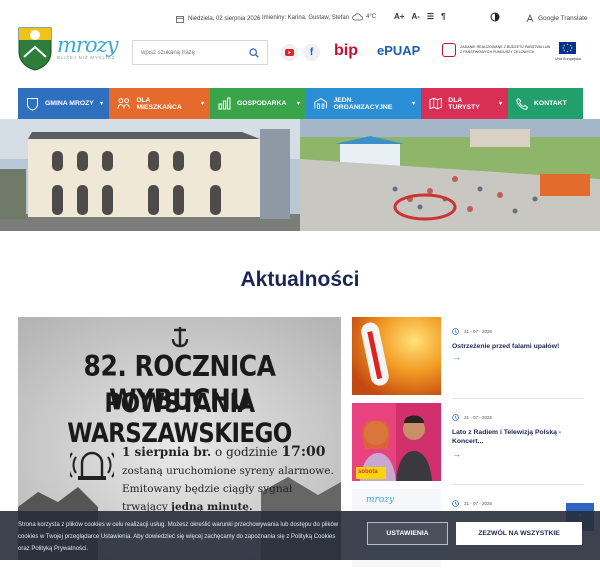 Image resolution: width=600 pixels, height=571 pixels. I want to click on news-title: Ostrzeżenie przed falami upałów!, so click(517, 346).